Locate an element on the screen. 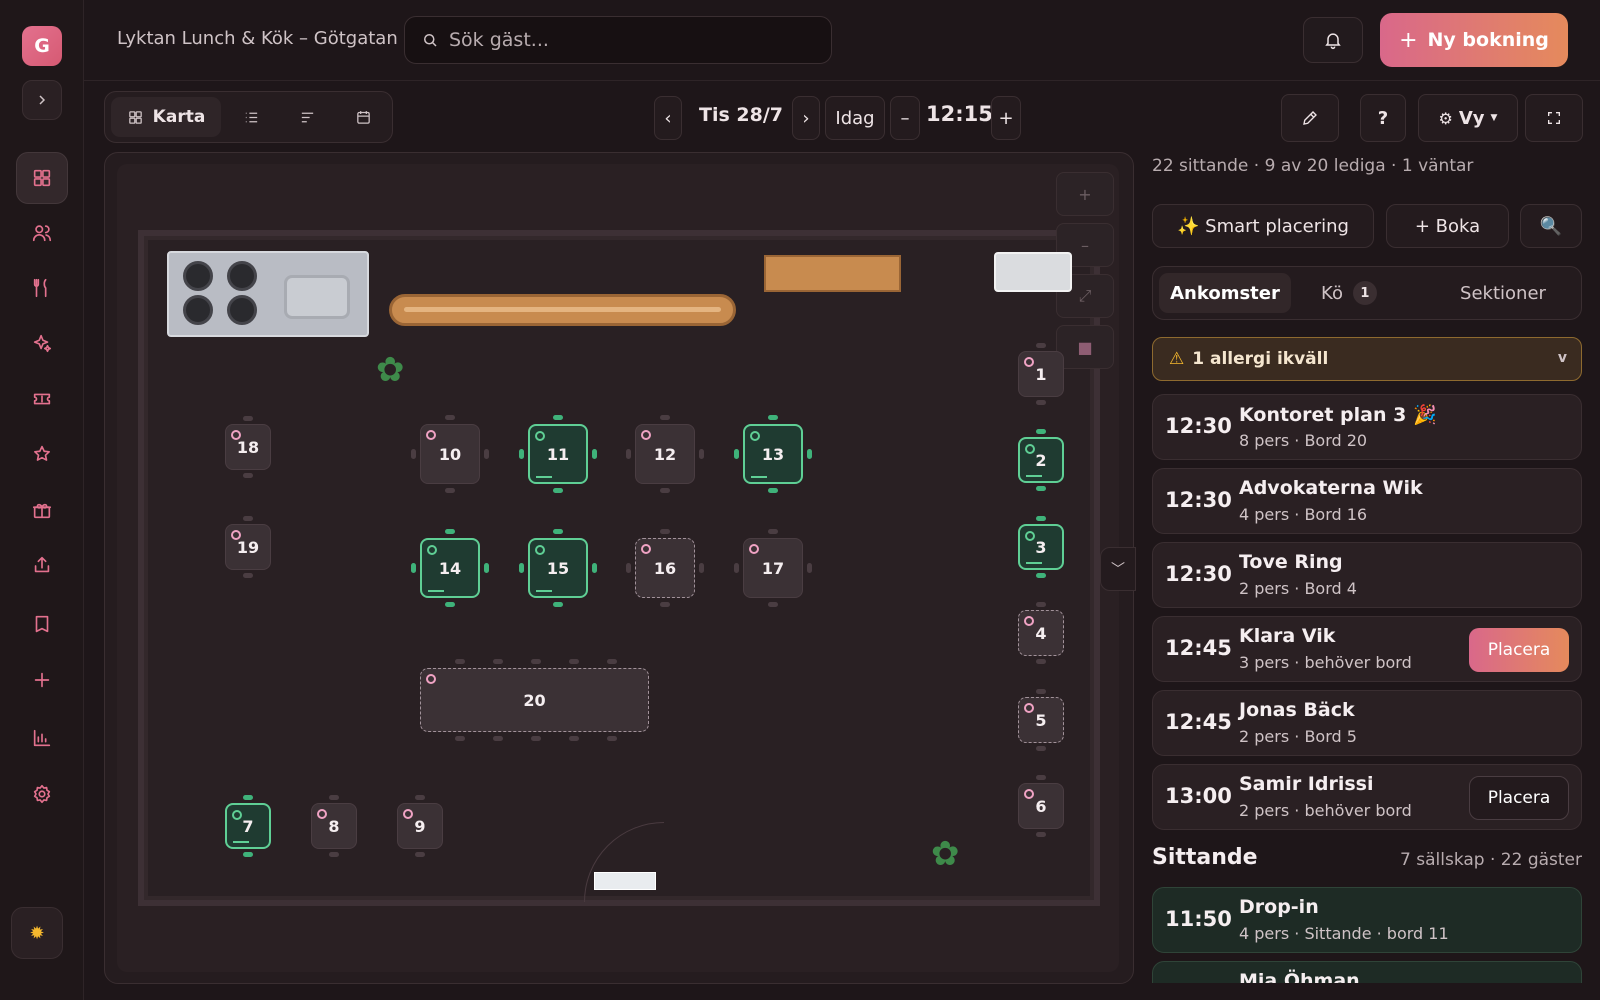 Image resolution: width=1600 pixels, height=1000 pixels. table-10: 10 is located at coordinates (450, 454).